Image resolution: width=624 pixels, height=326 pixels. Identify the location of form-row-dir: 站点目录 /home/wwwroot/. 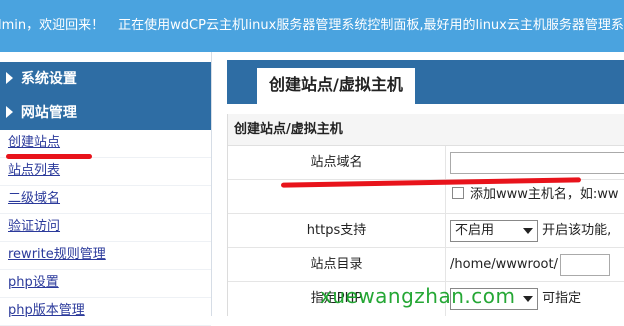
(426, 265).